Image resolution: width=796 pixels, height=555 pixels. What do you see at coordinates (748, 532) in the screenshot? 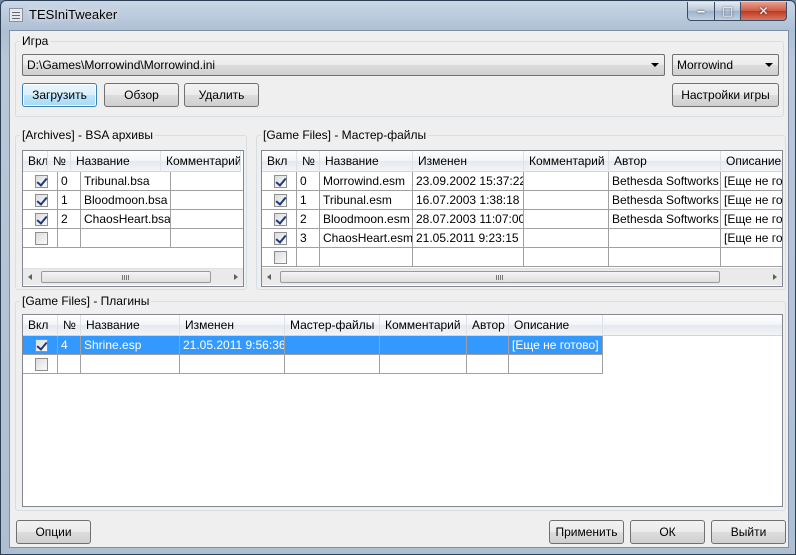
I see `exit-button: Выйти` at bounding box center [748, 532].